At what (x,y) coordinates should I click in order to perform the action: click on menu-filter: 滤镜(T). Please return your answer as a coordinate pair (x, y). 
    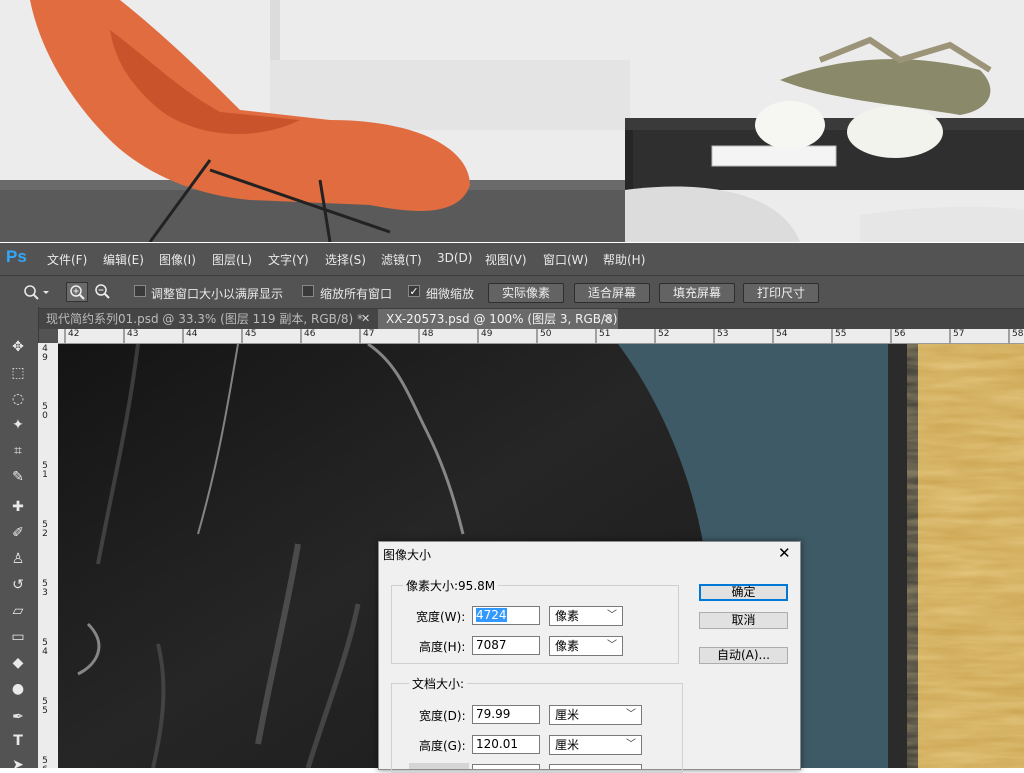
    Looking at the image, I should click on (401, 259).